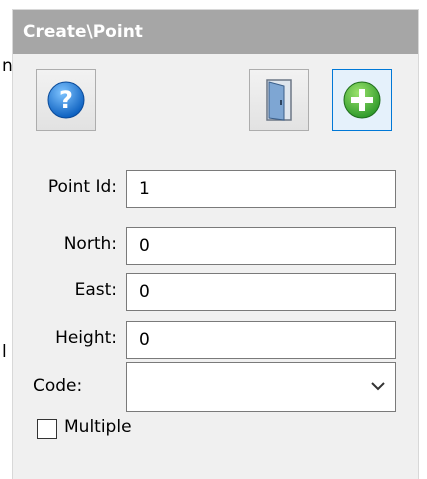  I want to click on add-button, so click(362, 100).